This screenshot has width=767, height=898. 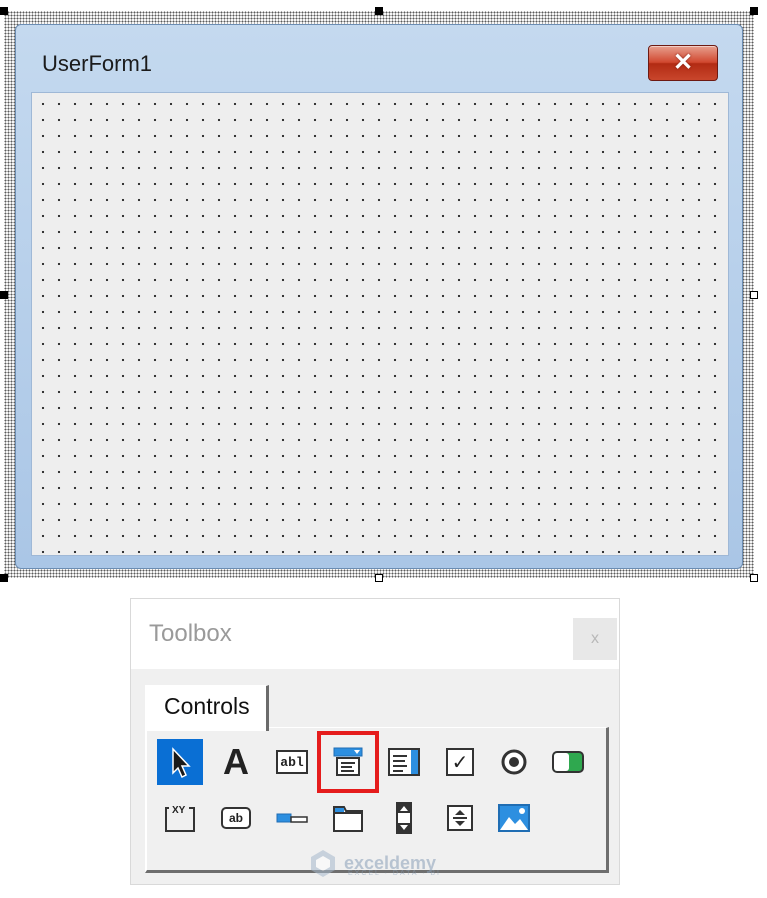 What do you see at coordinates (179, 810) in the screenshot?
I see `frame-glyph: XY` at bounding box center [179, 810].